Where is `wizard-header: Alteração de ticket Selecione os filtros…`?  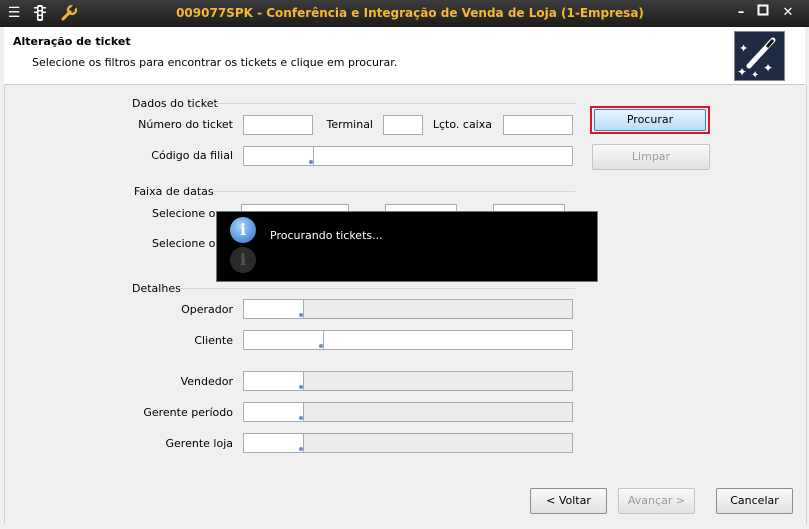
wizard-header: Alteração de ticket Selecione os filtros… is located at coordinates (404, 56).